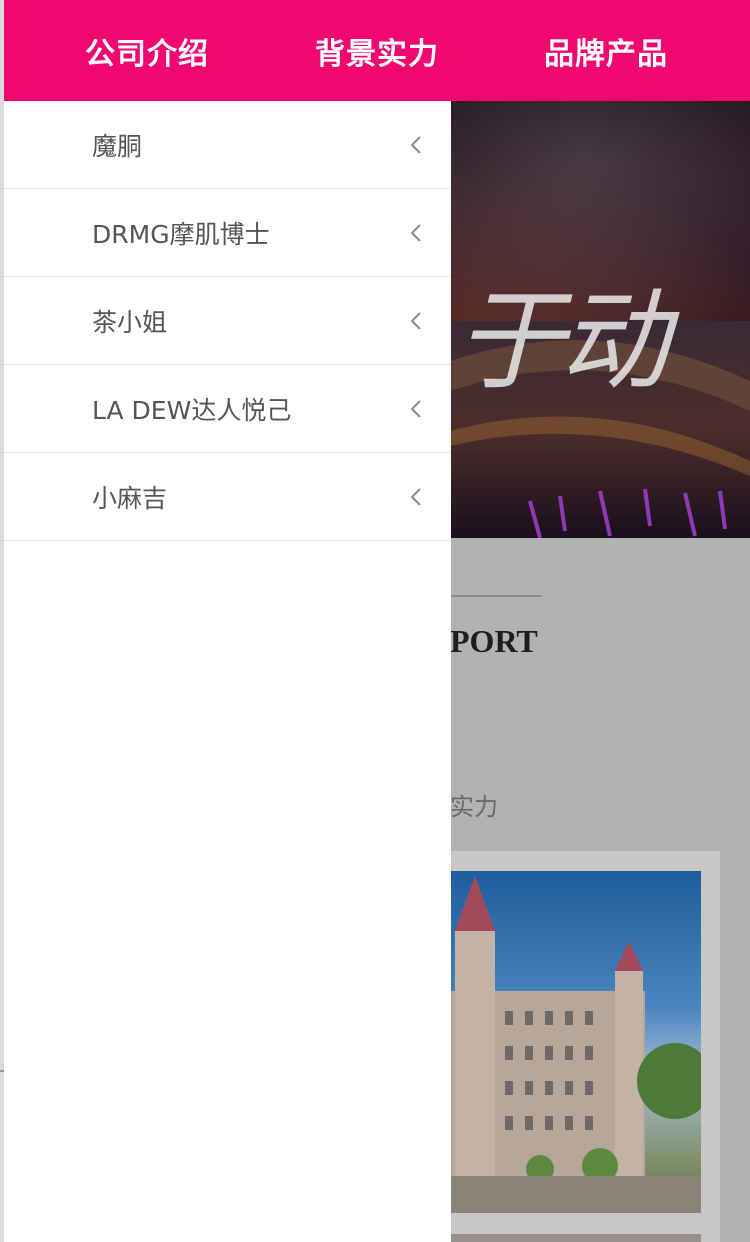 The height and width of the screenshot is (1242, 750). What do you see at coordinates (181, 234) in the screenshot?
I see `menu-item-label: DRMG摩肌博士` at bounding box center [181, 234].